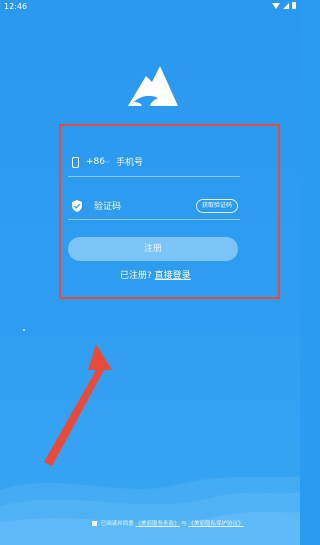 The width and height of the screenshot is (320, 545). I want to click on shield-icon, so click(77, 206).